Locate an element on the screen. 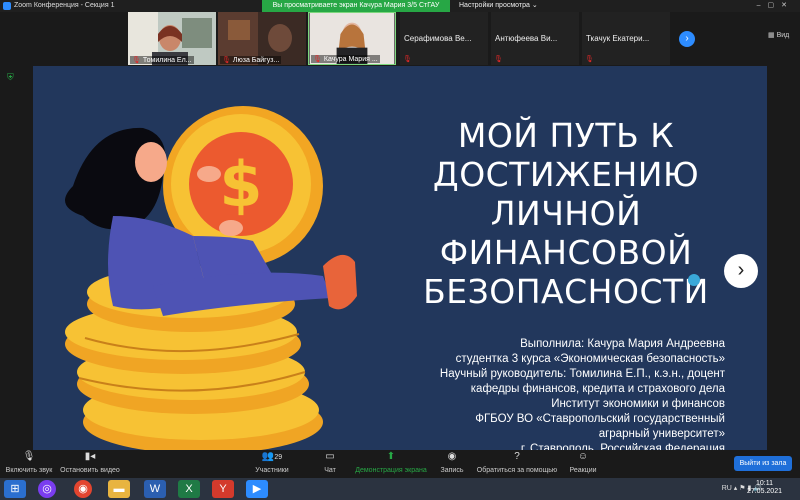 This screenshot has width=800, height=500. share-screen-icon: ⬆ is located at coordinates (391, 456).